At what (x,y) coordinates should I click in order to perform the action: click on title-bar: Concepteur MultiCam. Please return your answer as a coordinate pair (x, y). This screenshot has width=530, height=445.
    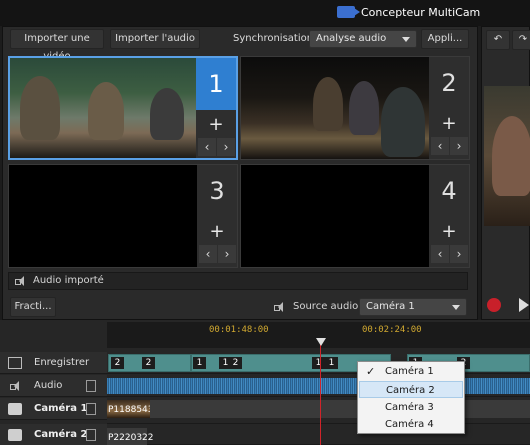
    Looking at the image, I should click on (265, 13).